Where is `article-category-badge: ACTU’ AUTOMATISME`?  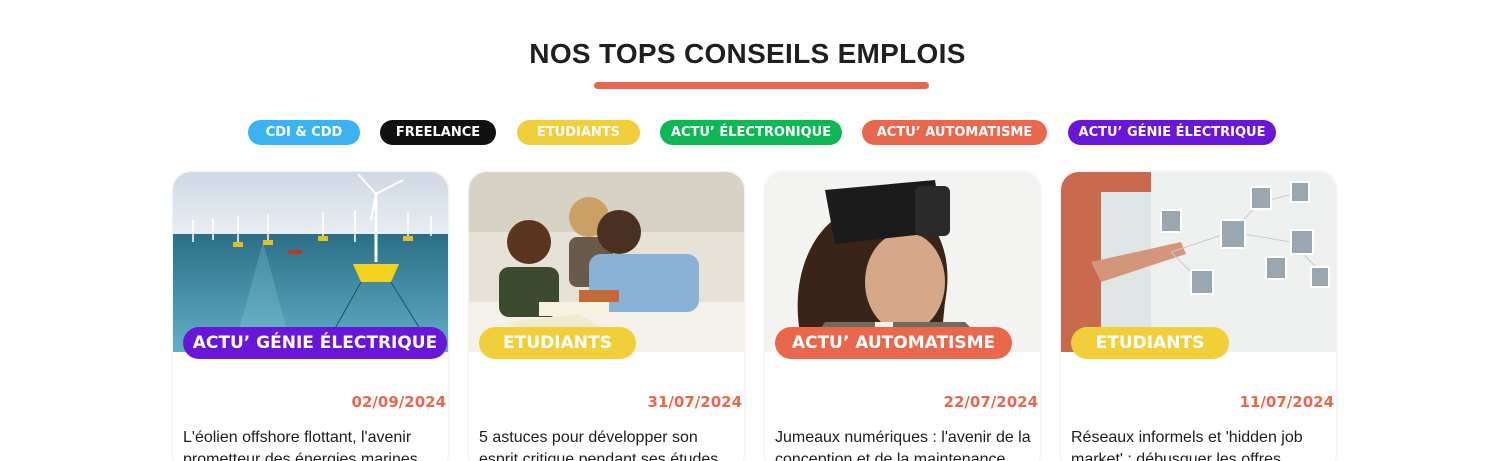 article-category-badge: ACTU’ AUTOMATISME is located at coordinates (893, 343).